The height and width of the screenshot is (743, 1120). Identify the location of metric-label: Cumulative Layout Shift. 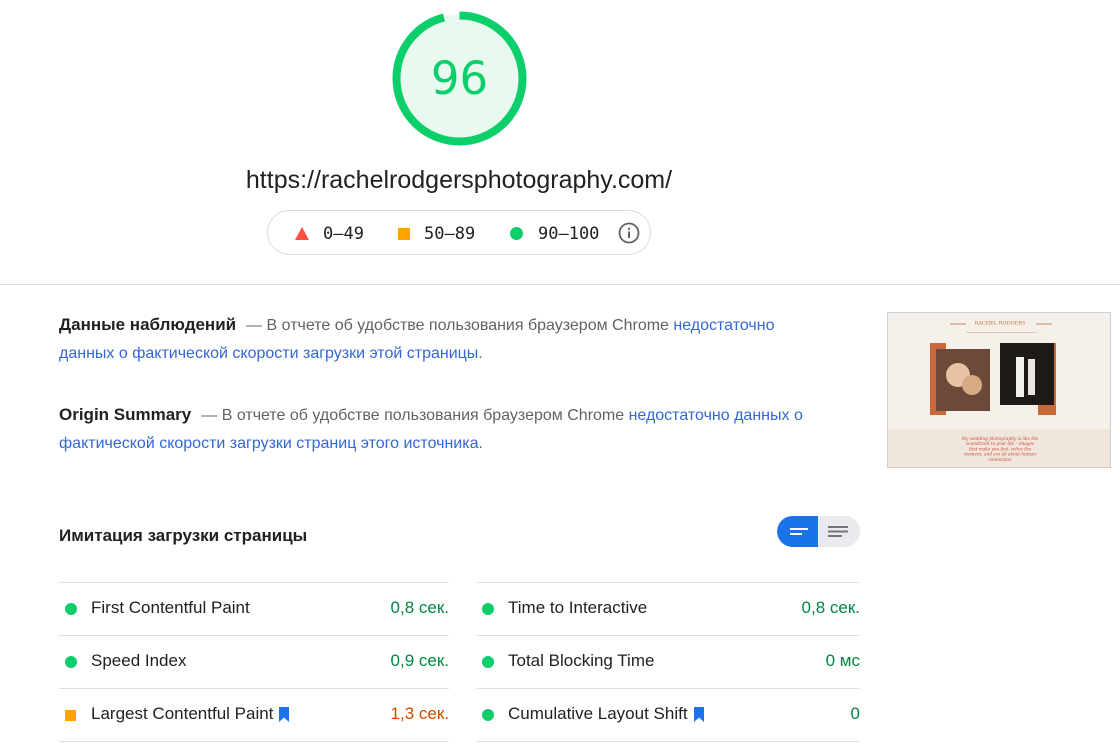
(606, 714).